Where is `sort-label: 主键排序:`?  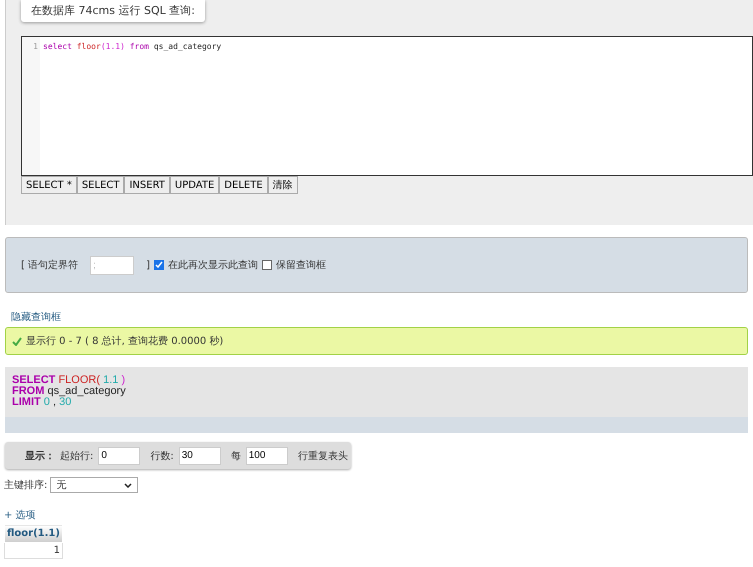 sort-label: 主键排序: is located at coordinates (26, 485).